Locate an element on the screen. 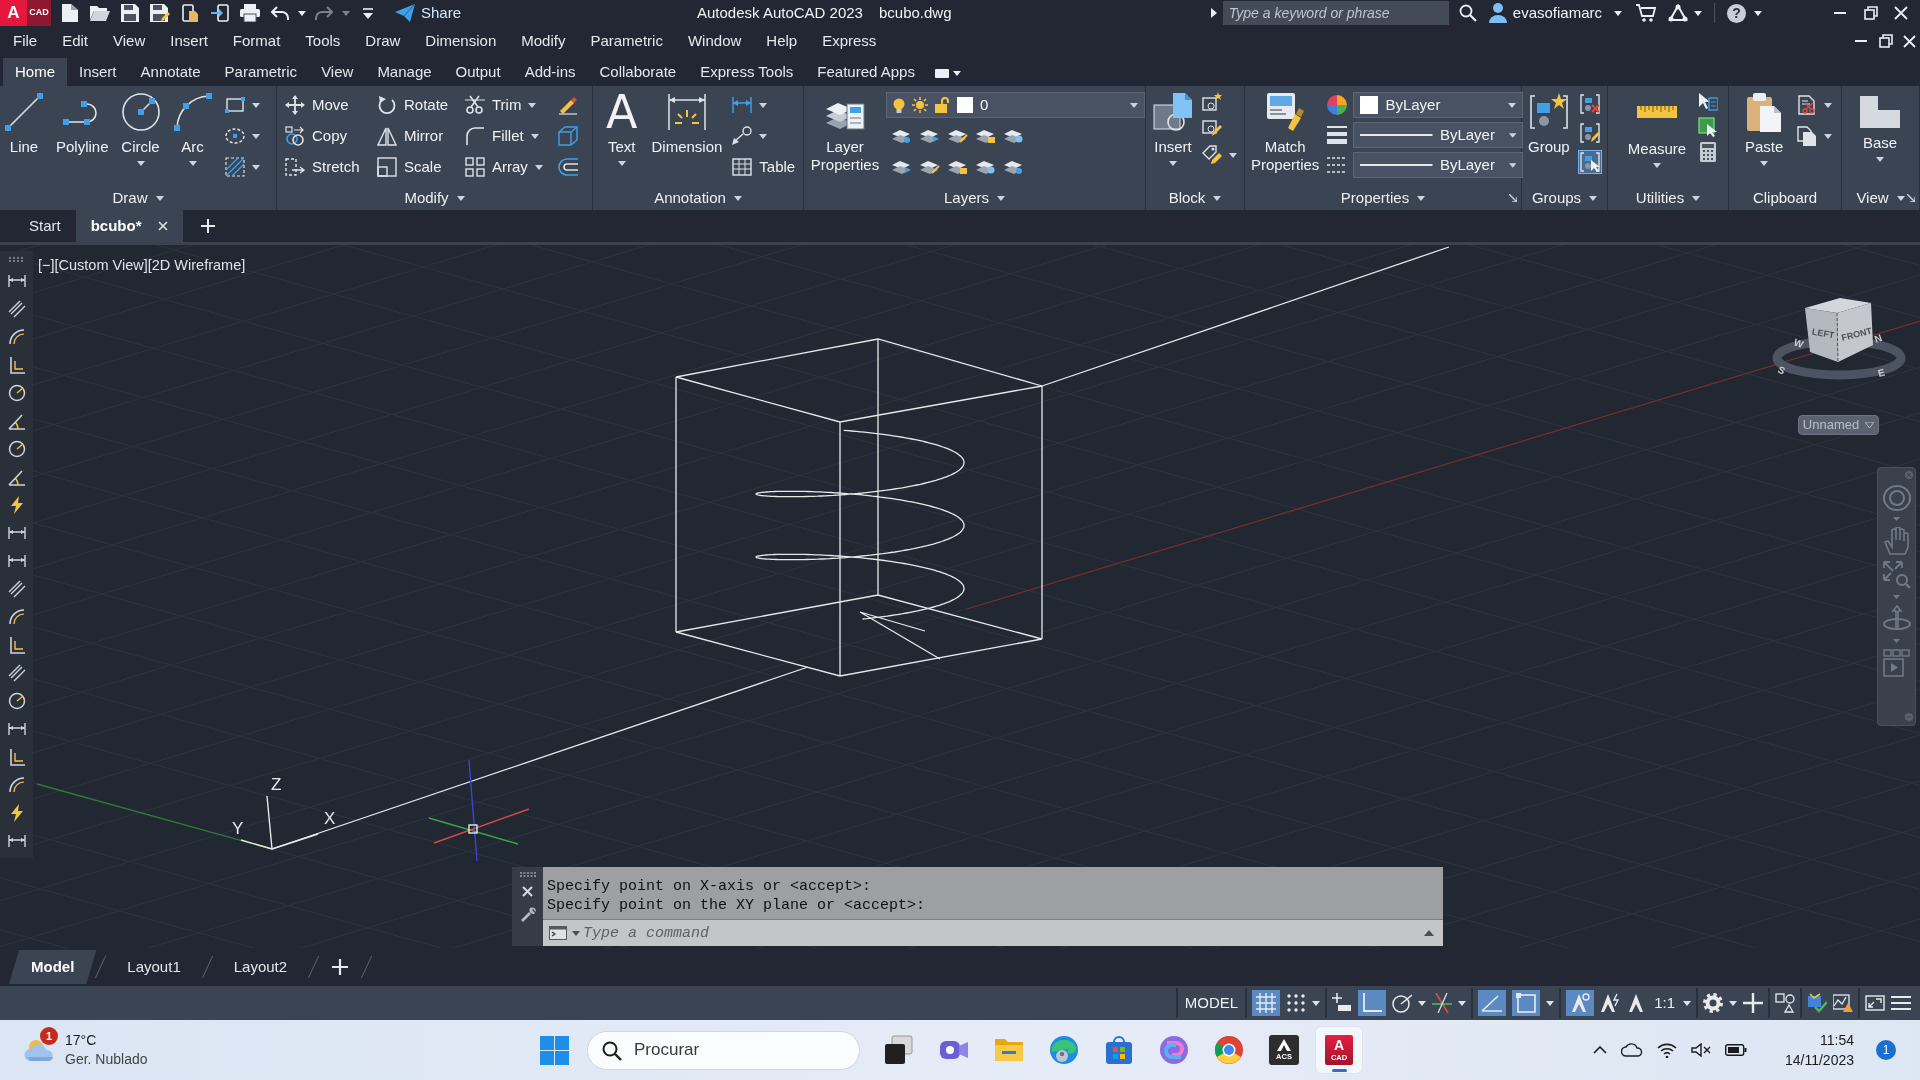  menu-item: Help is located at coordinates (782, 41).